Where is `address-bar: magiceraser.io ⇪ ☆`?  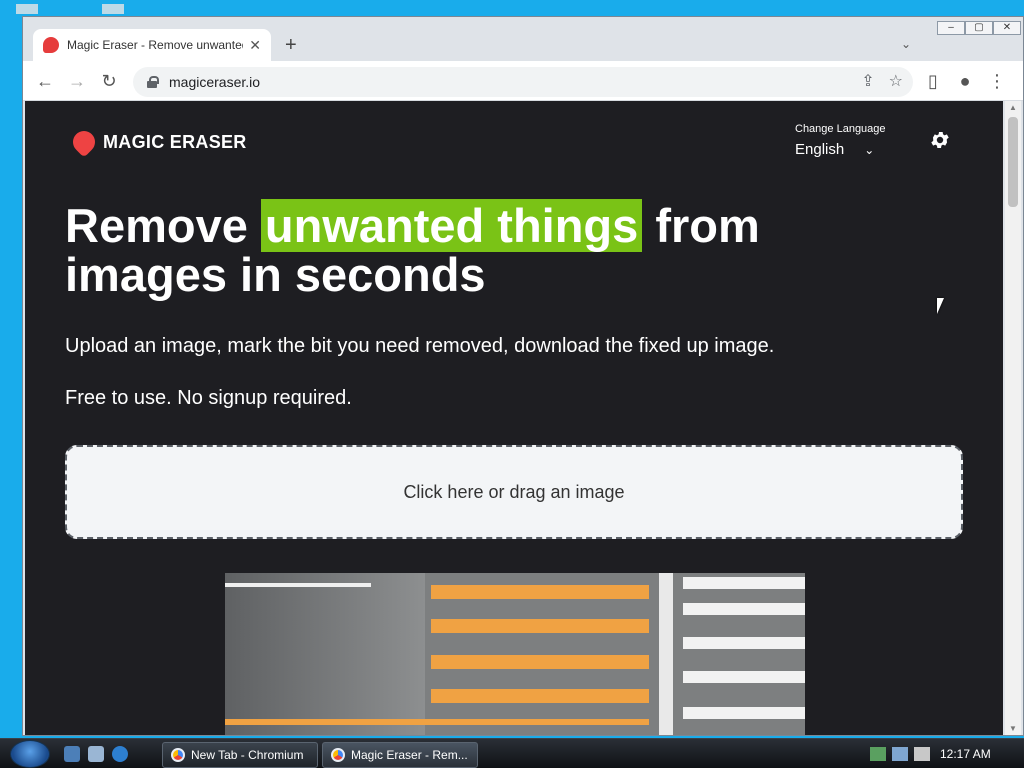
address-bar: magiceraser.io ⇪ ☆ is located at coordinates (523, 82).